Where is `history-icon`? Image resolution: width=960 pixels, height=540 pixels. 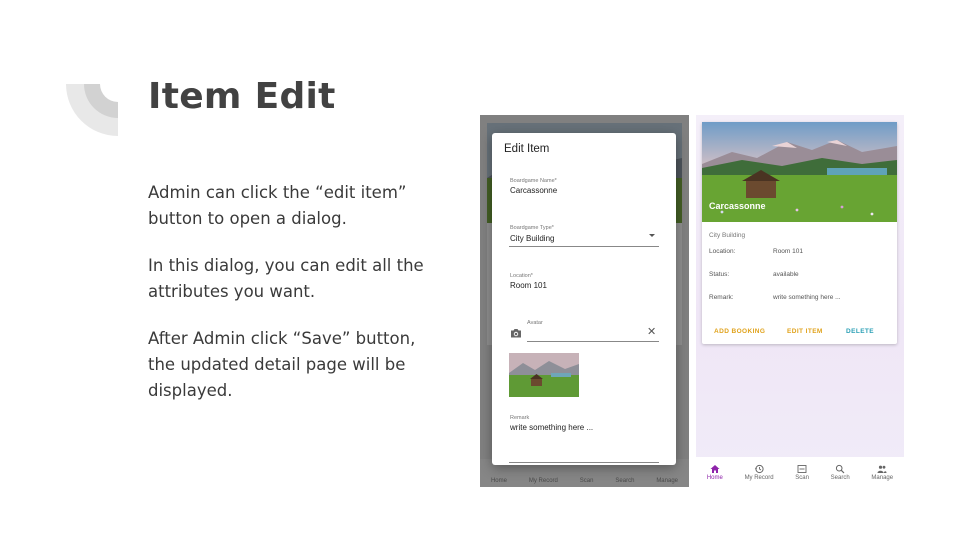 history-icon is located at coordinates (759, 468).